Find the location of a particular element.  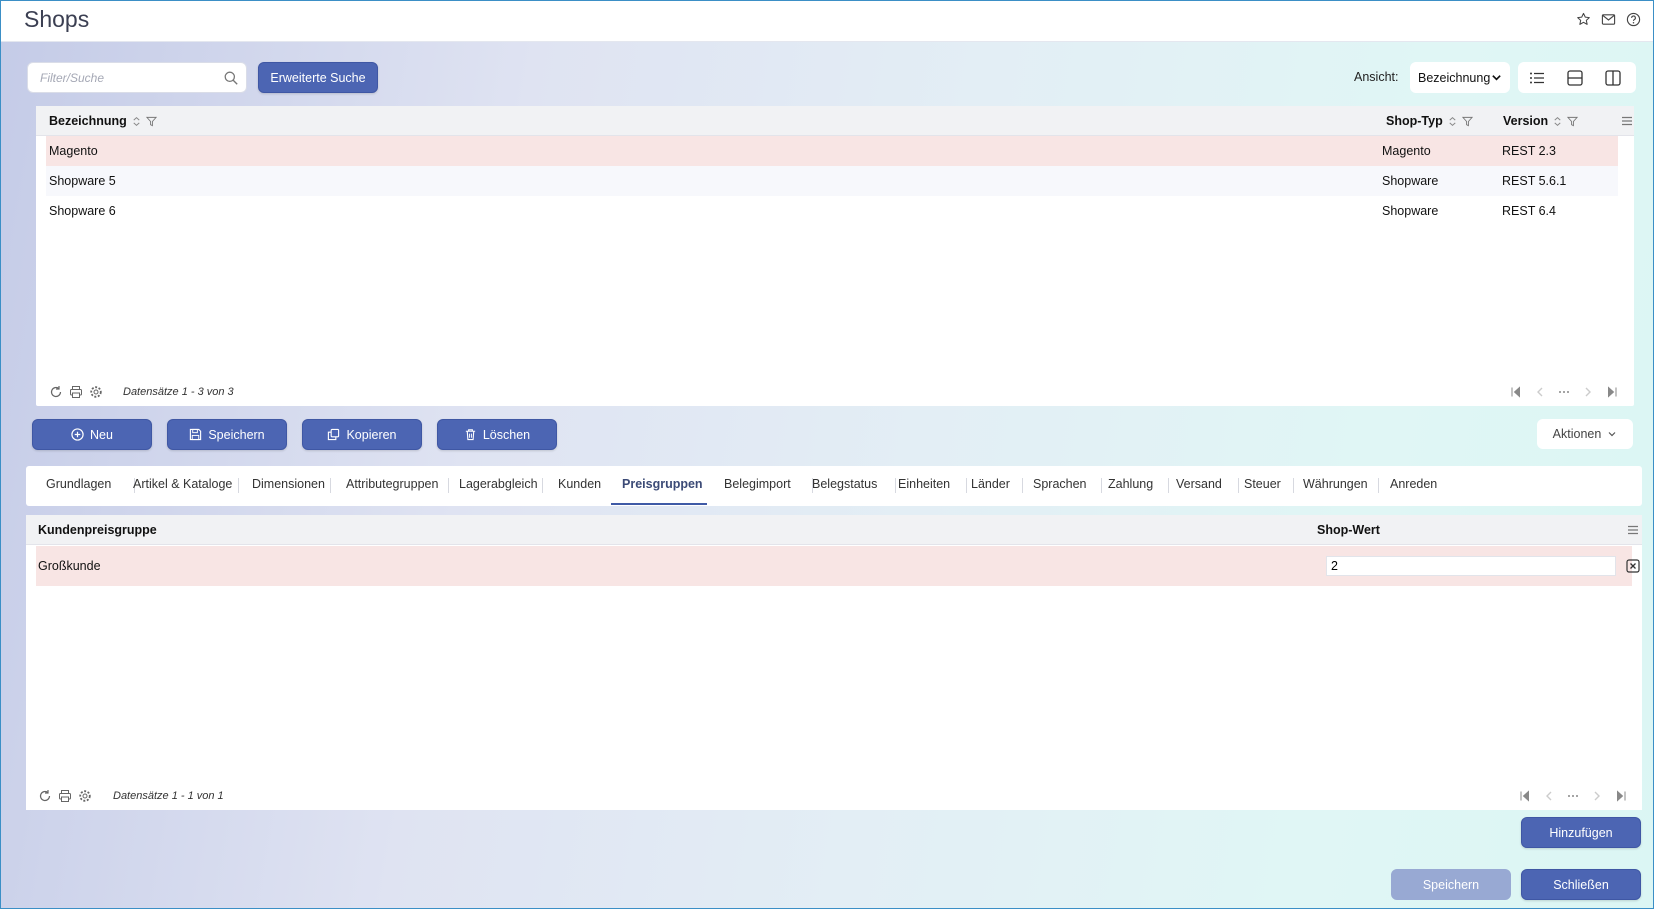

footer-save-button: Speichern is located at coordinates (1451, 884).